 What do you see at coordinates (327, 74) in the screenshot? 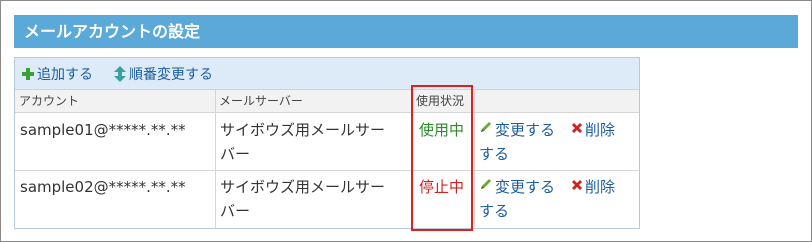
I see `toolbar: 追加する 順番変更する` at bounding box center [327, 74].